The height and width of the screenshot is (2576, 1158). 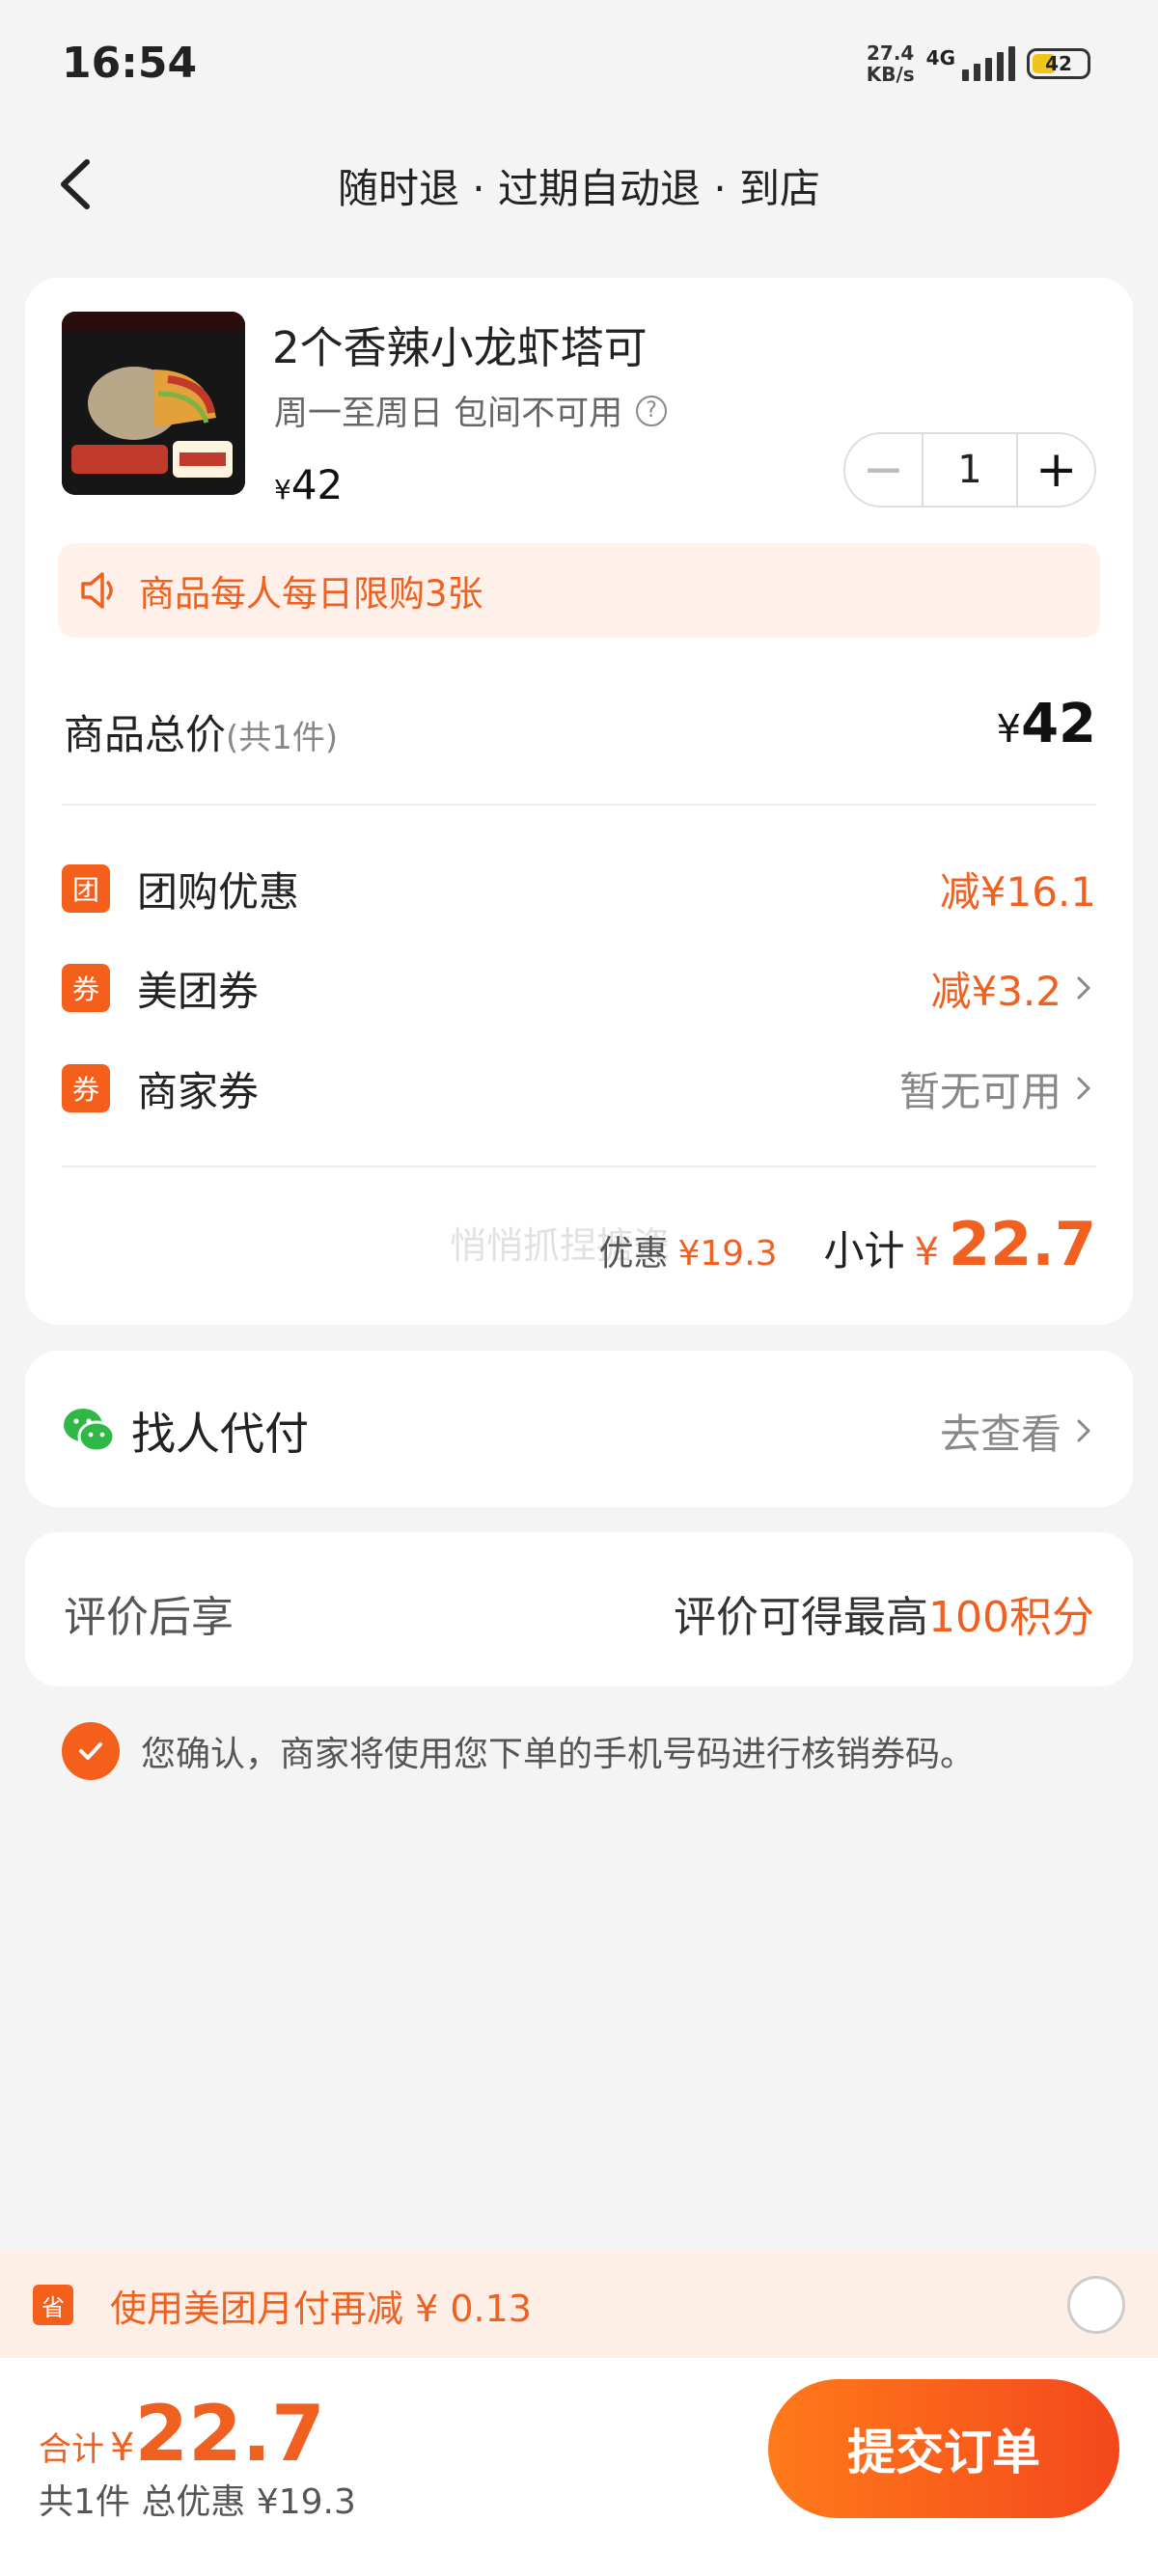 What do you see at coordinates (579, 590) in the screenshot?
I see `limit-notice: 商品每人每日限购3张` at bounding box center [579, 590].